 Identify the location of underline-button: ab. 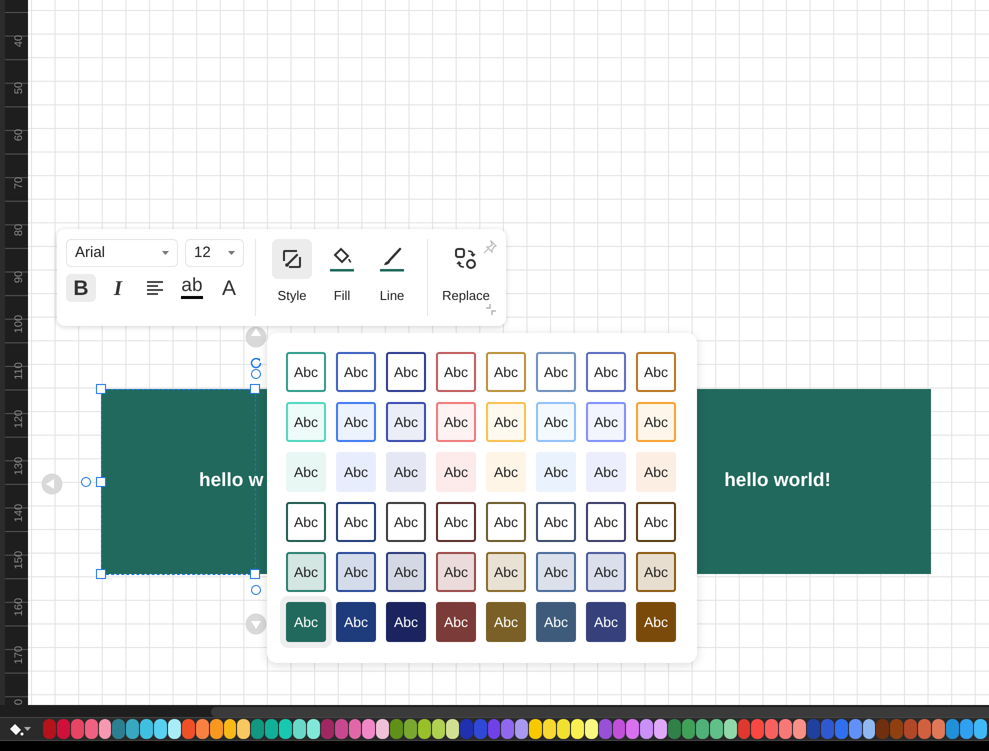
(192, 288).